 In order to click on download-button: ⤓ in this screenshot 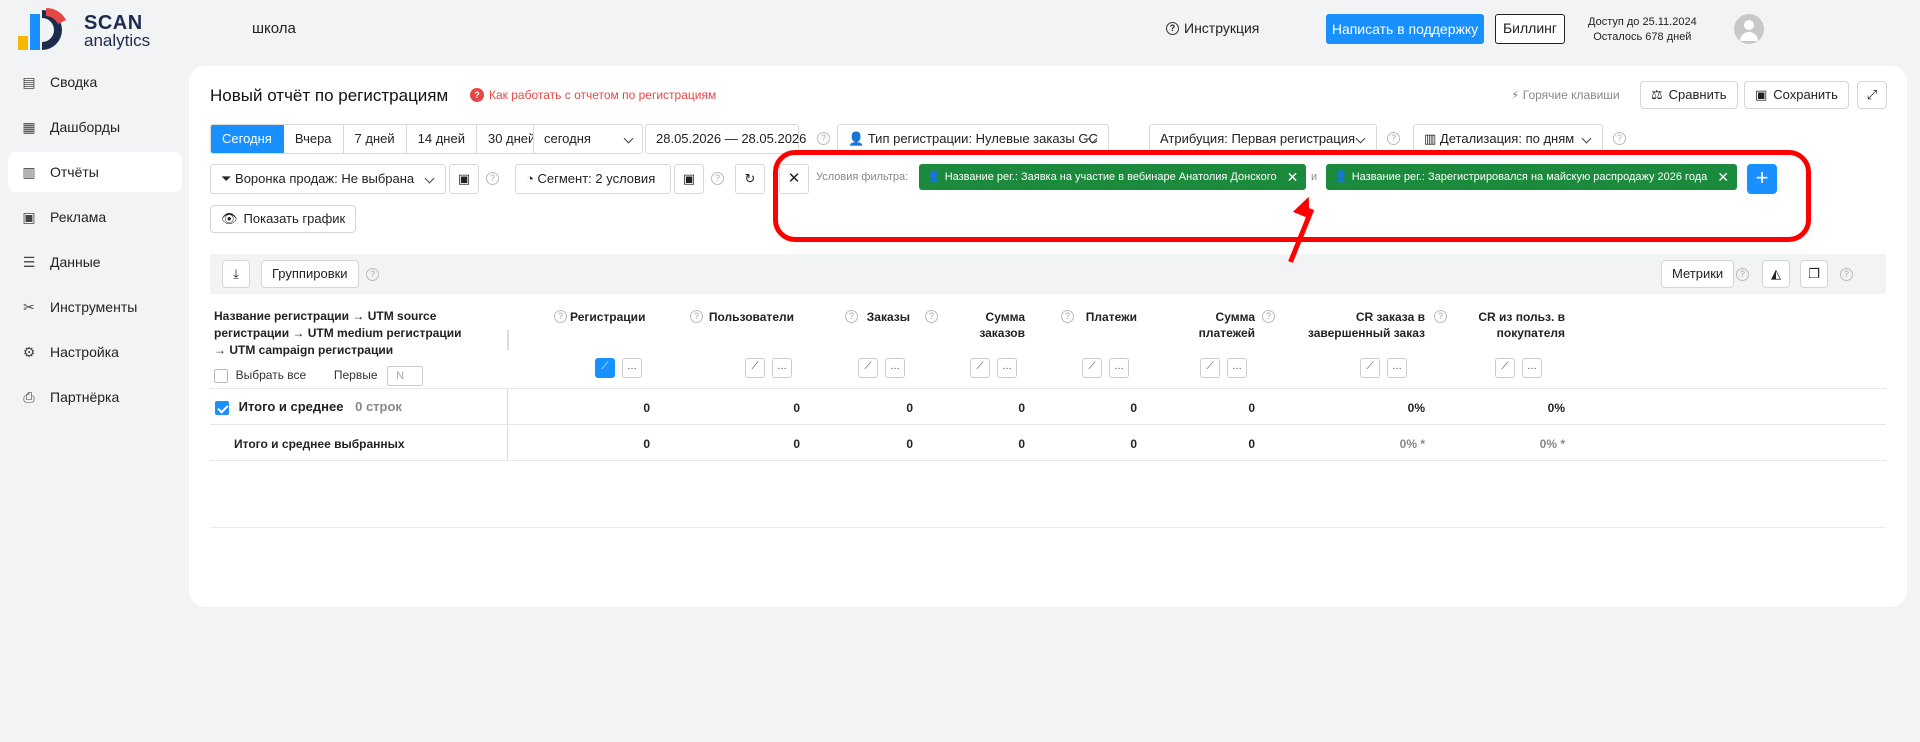, I will do `click(236, 274)`.